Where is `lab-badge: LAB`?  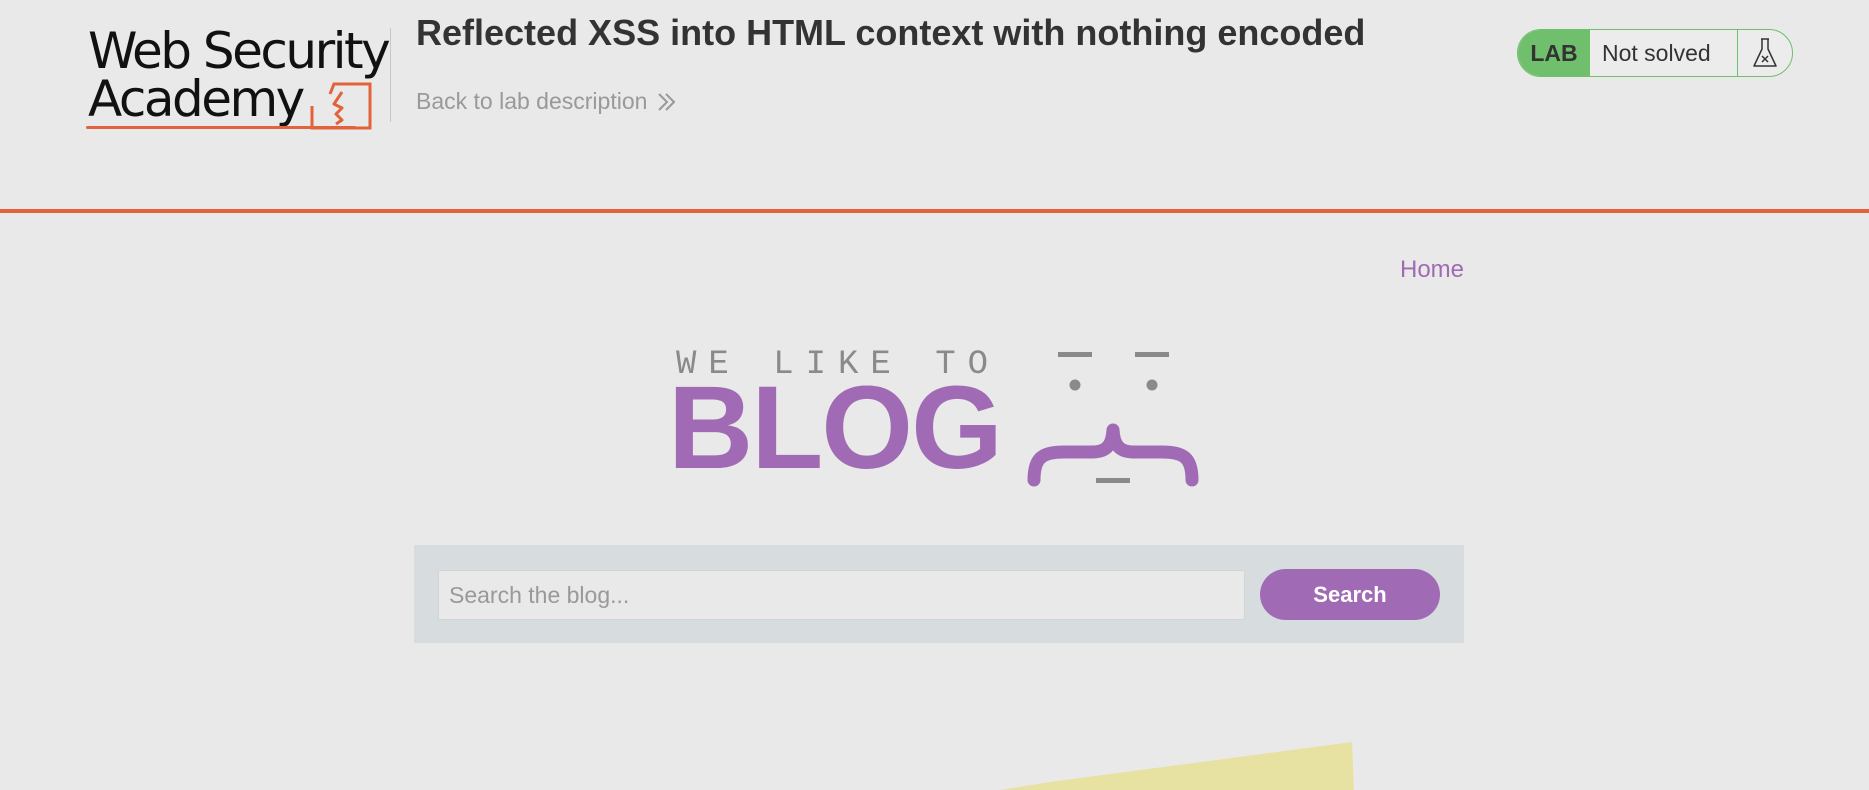 lab-badge: LAB is located at coordinates (1554, 53).